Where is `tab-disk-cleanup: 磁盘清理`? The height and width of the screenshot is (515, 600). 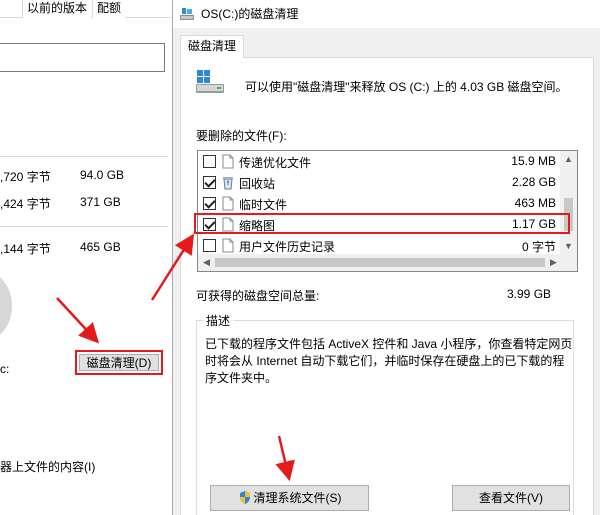
tab-disk-cleanup: 磁盘清理 is located at coordinates (212, 46).